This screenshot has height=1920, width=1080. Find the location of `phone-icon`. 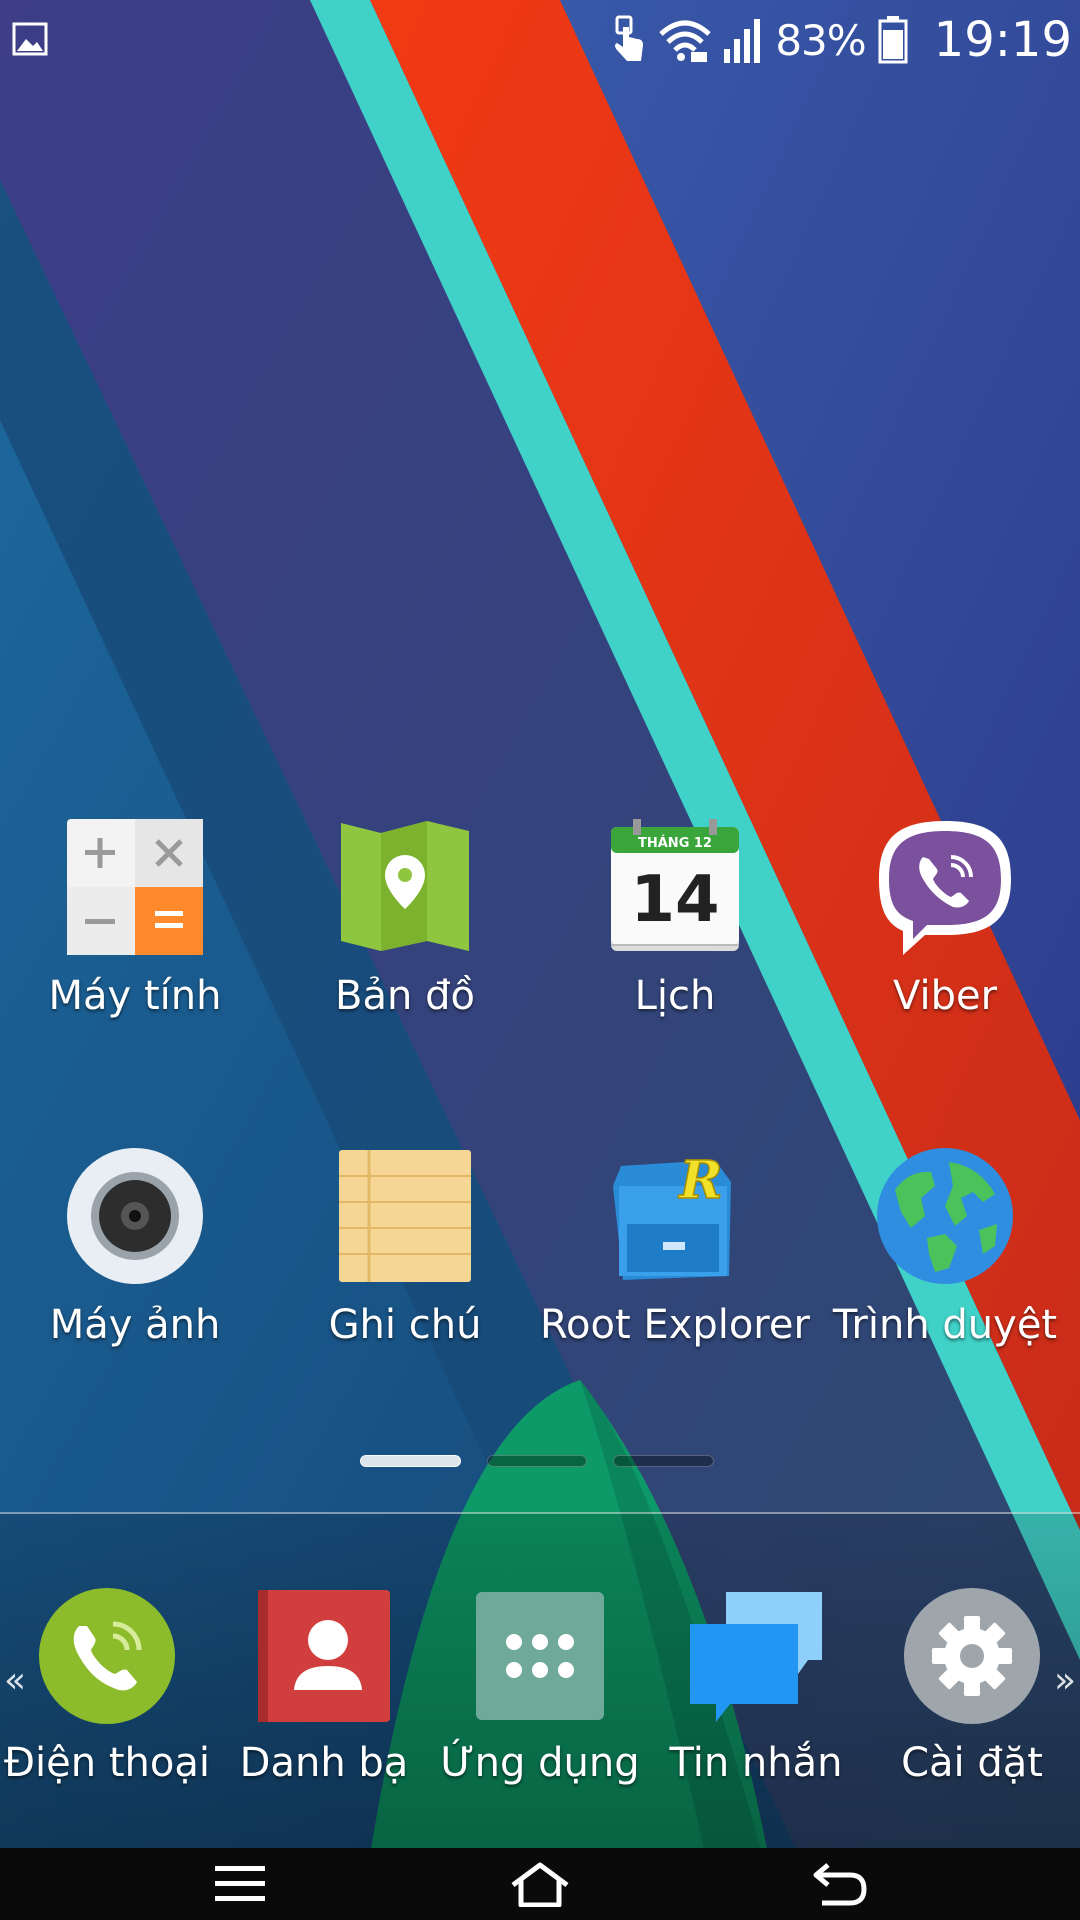

phone-icon is located at coordinates (107, 1656).